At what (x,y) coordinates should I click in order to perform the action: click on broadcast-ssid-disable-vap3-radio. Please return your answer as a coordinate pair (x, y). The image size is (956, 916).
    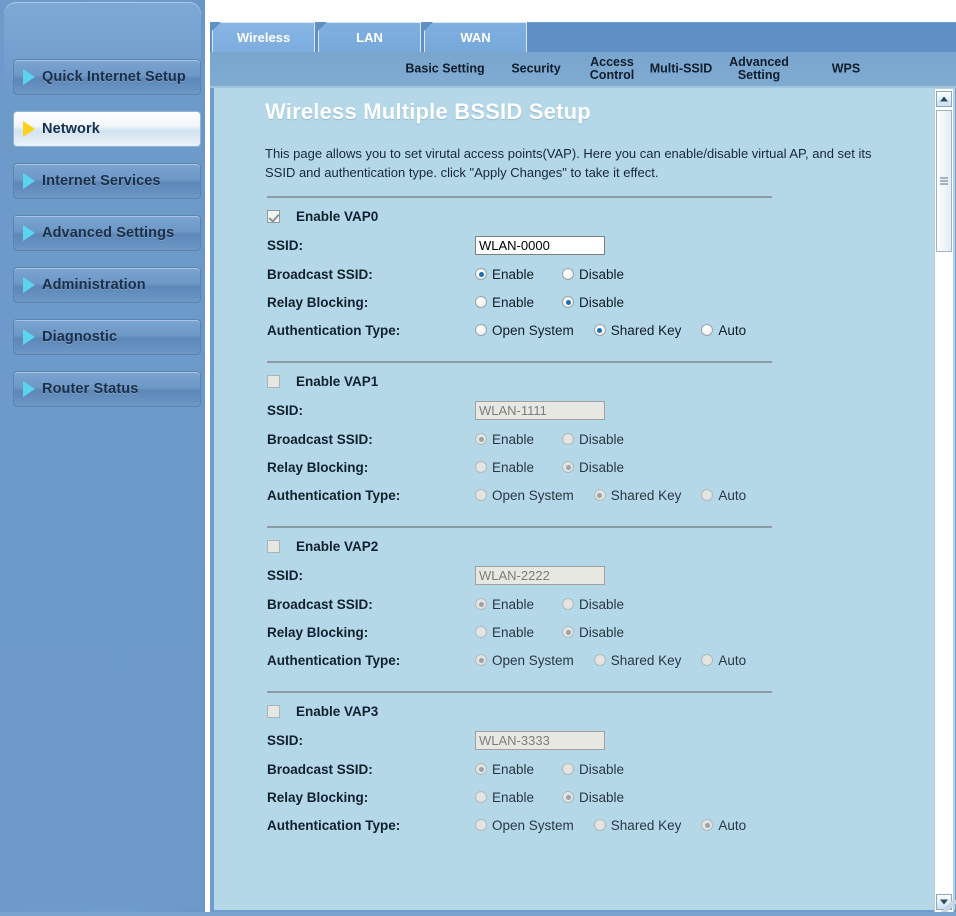
    Looking at the image, I should click on (568, 769).